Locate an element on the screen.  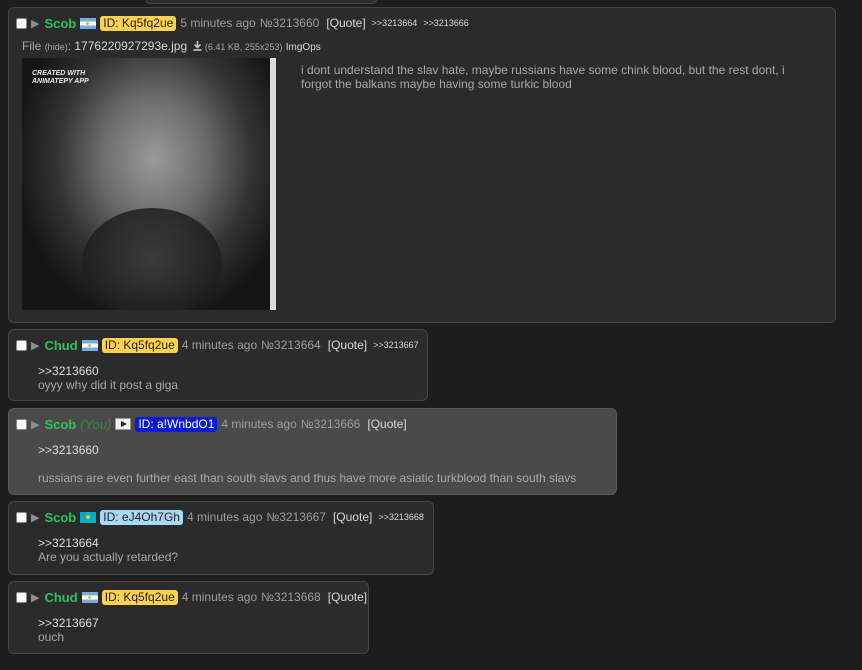
reply-link: >>3213664 is located at coordinates (395, 23).